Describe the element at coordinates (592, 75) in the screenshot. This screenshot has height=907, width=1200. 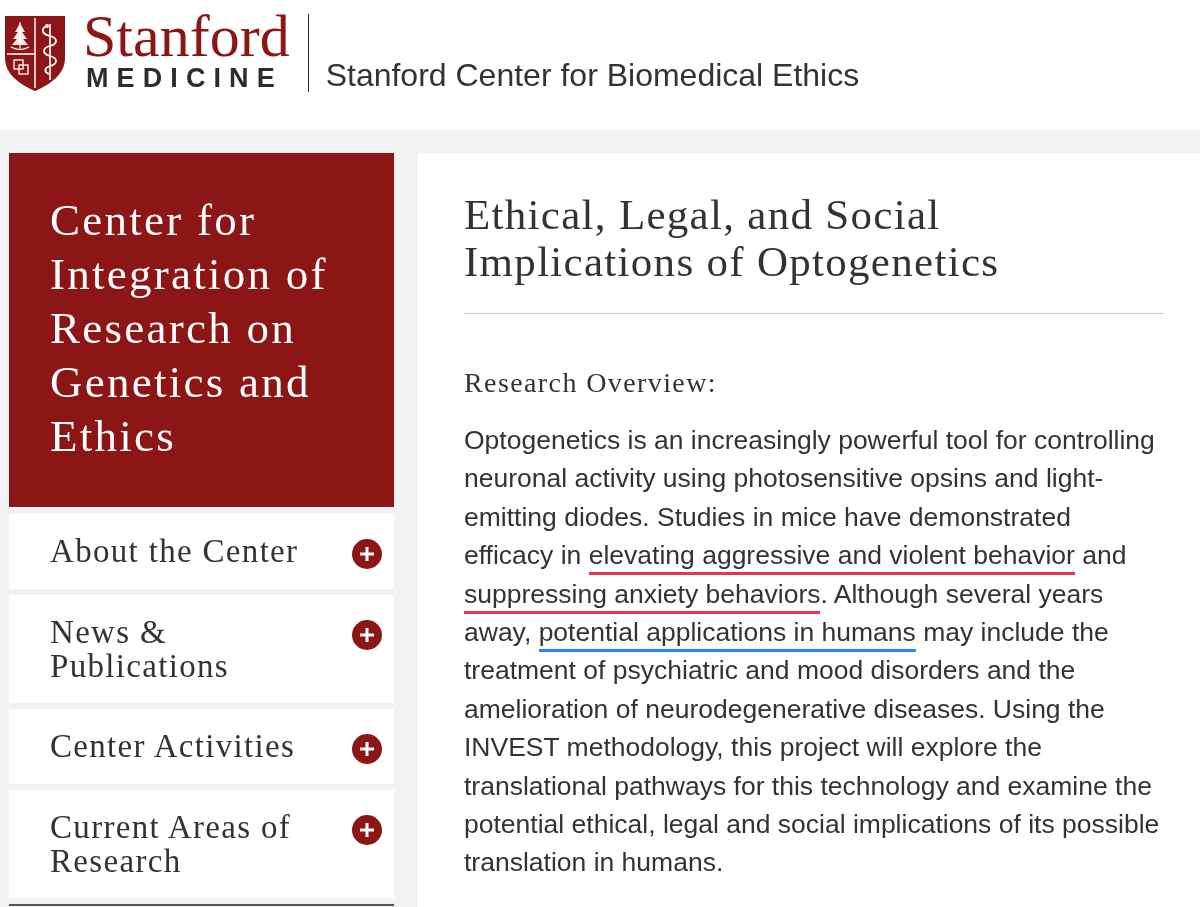
I see `site-title-link: Stanford Center for Biomedical Ethics` at that location.